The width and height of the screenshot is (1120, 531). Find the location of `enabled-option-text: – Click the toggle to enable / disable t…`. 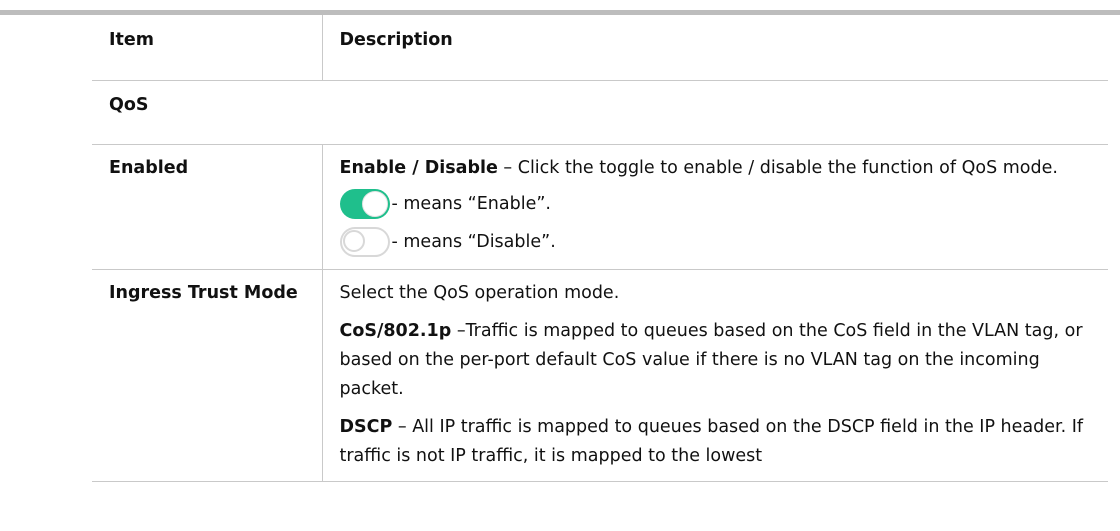

enabled-option-text: – Click the toggle to enable / disable t… is located at coordinates (777, 168).